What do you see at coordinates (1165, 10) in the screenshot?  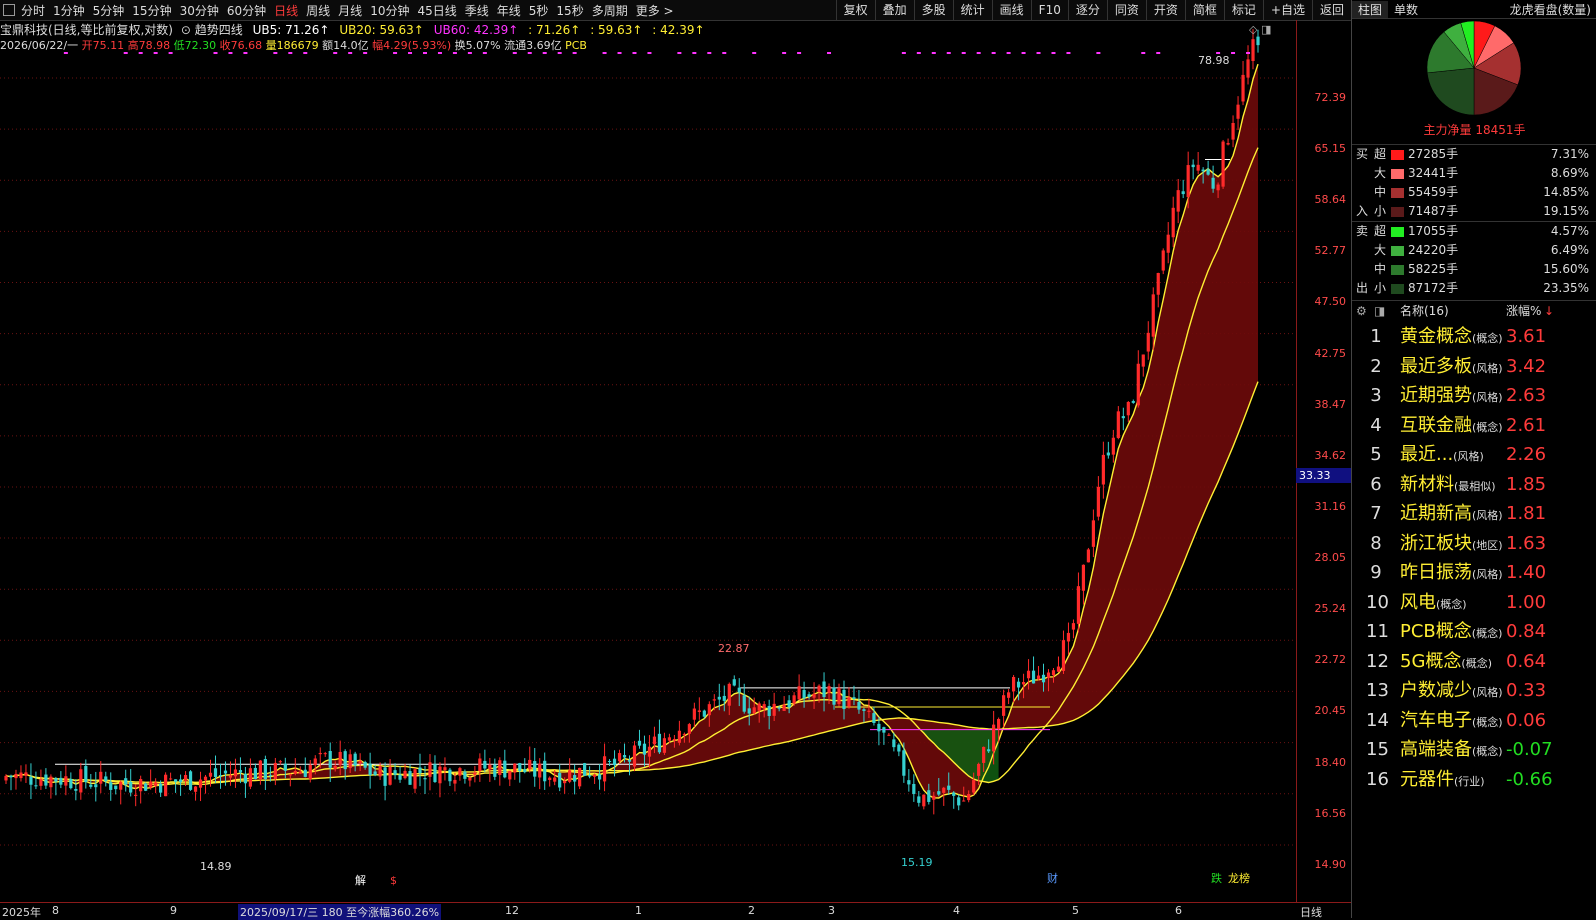 I see `tool-button: 开资` at bounding box center [1165, 10].